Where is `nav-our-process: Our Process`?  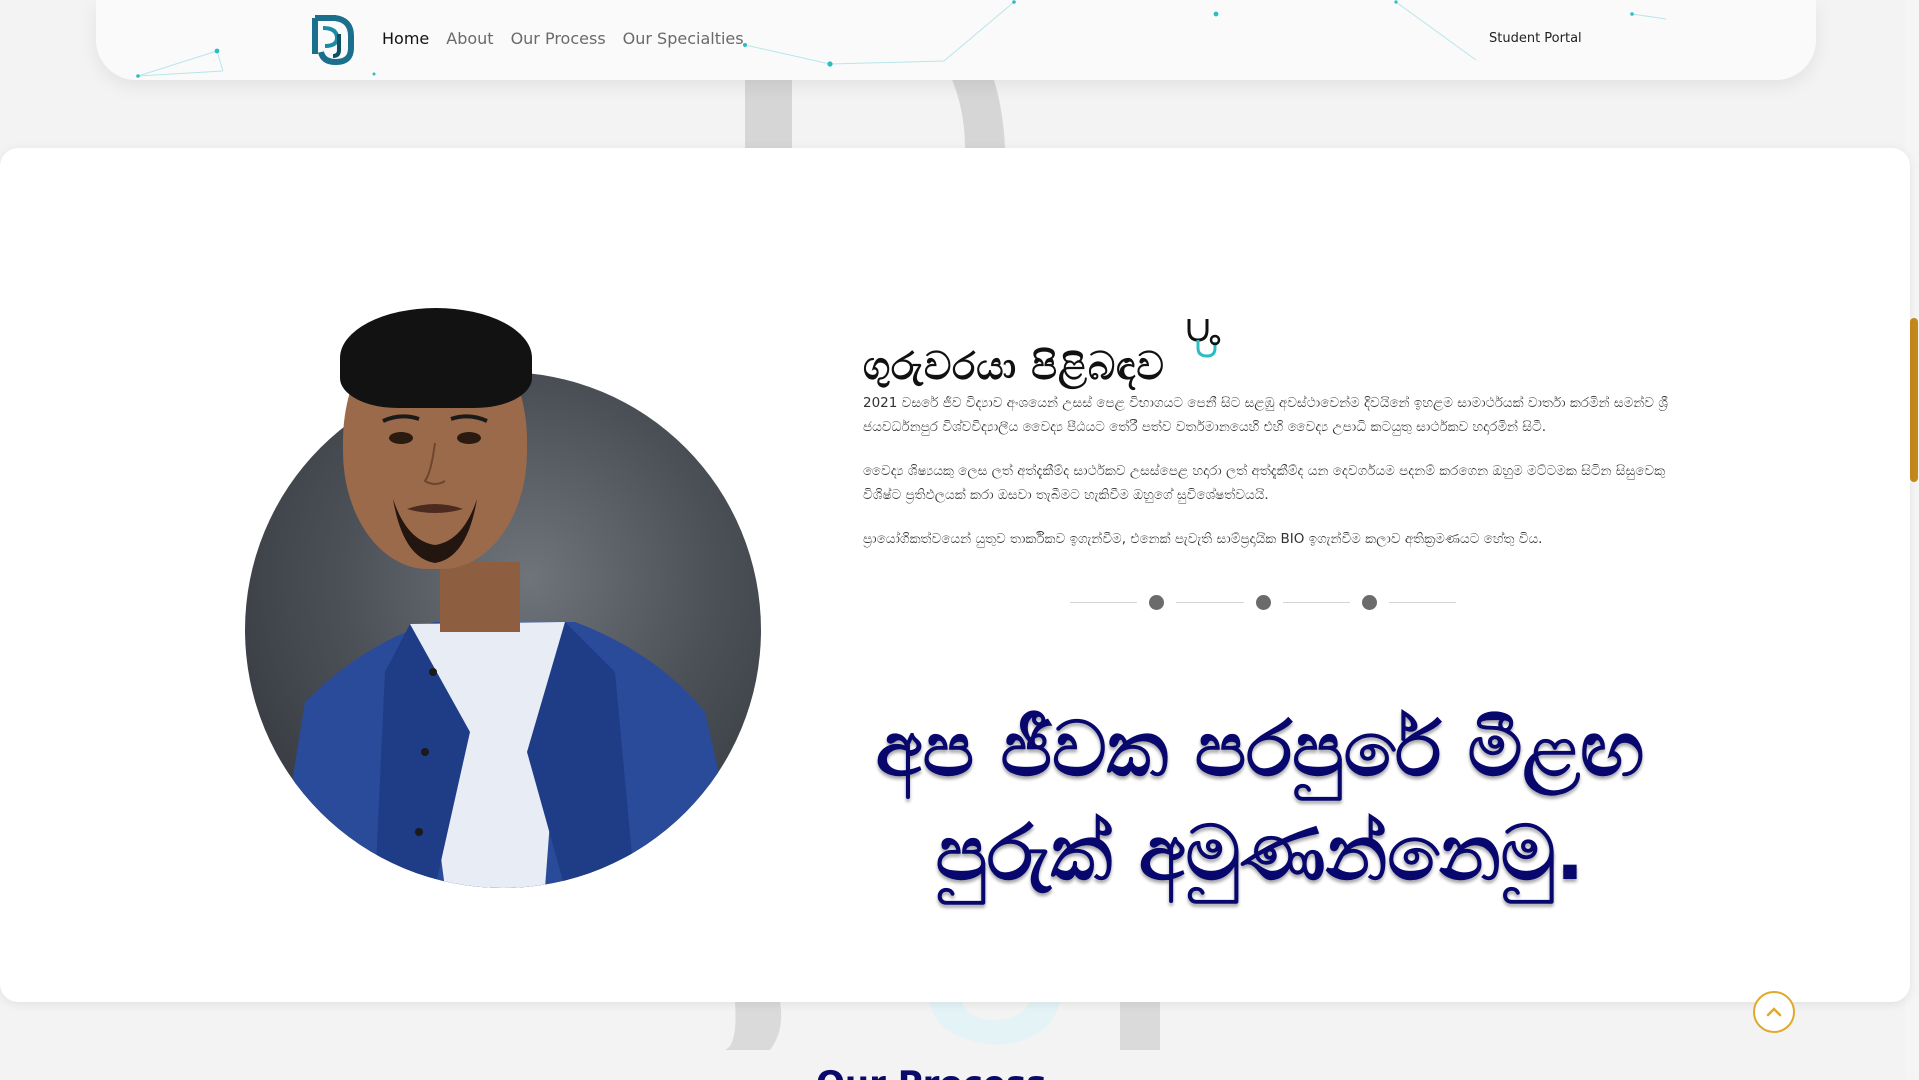 nav-our-process: Our Process is located at coordinates (558, 38).